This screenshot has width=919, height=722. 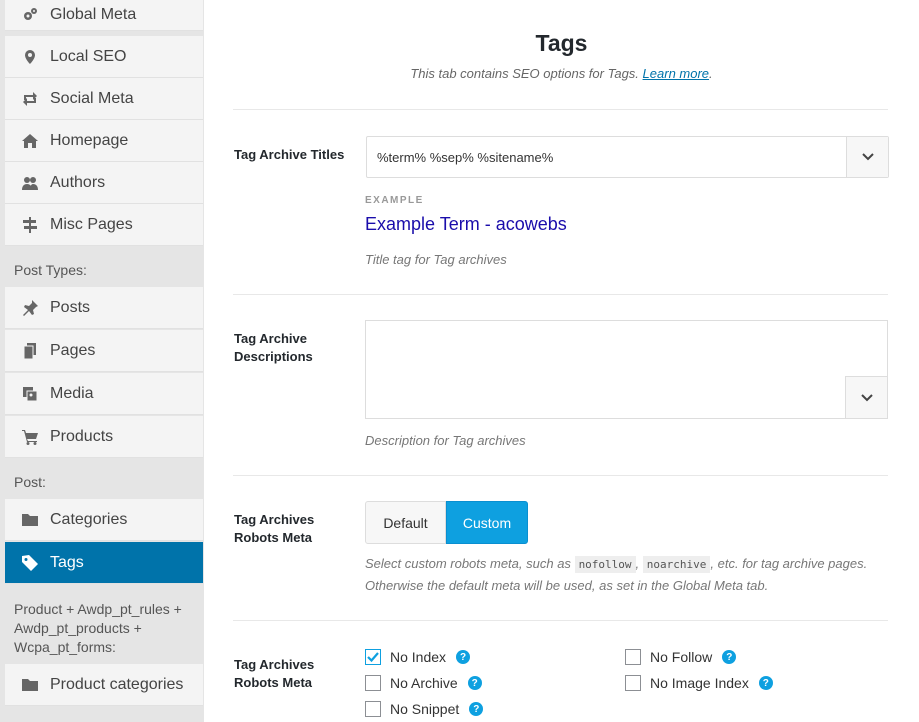 I want to click on sidebar-item-label: Categories, so click(x=89, y=519).